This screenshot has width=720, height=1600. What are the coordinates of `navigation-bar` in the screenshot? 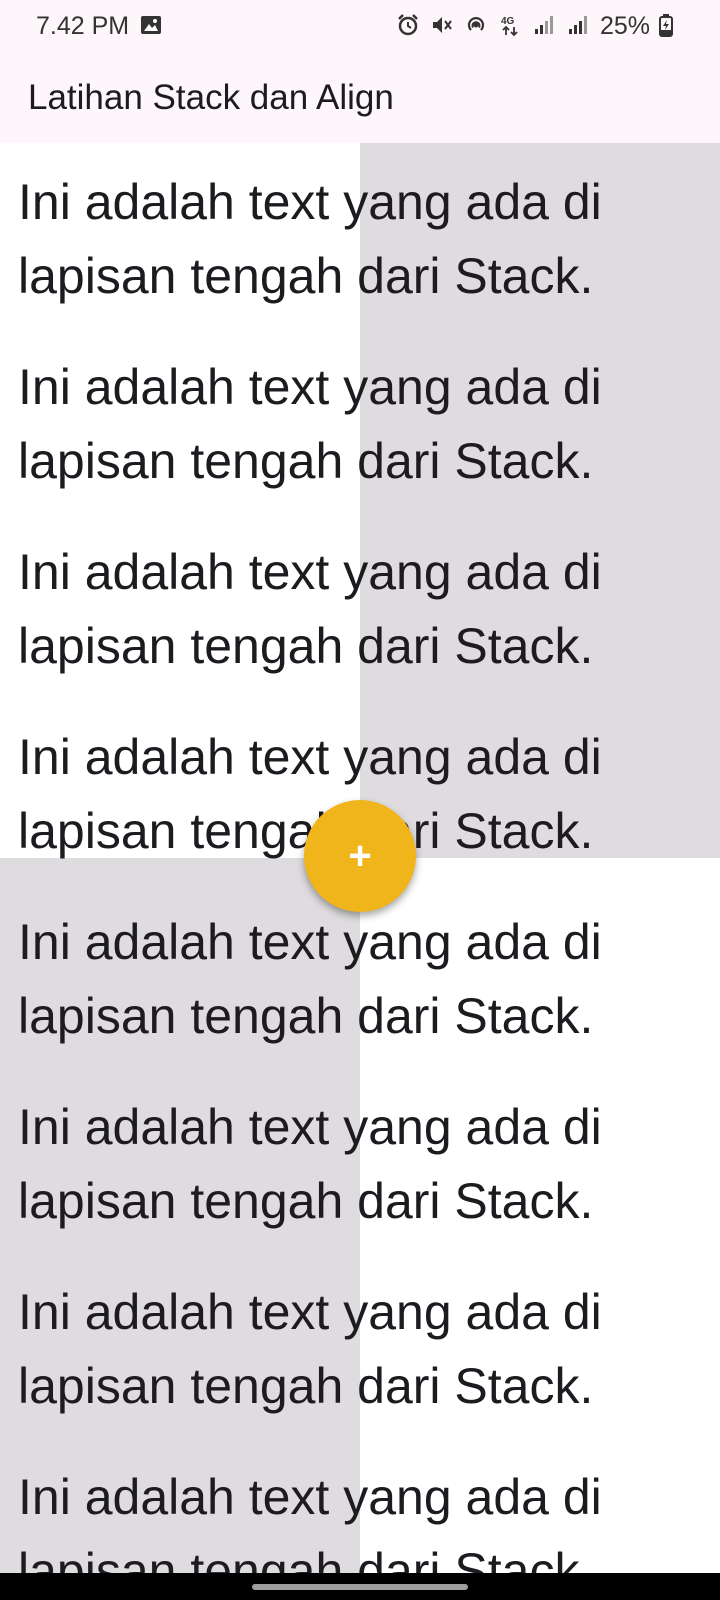 It's located at (360, 1586).